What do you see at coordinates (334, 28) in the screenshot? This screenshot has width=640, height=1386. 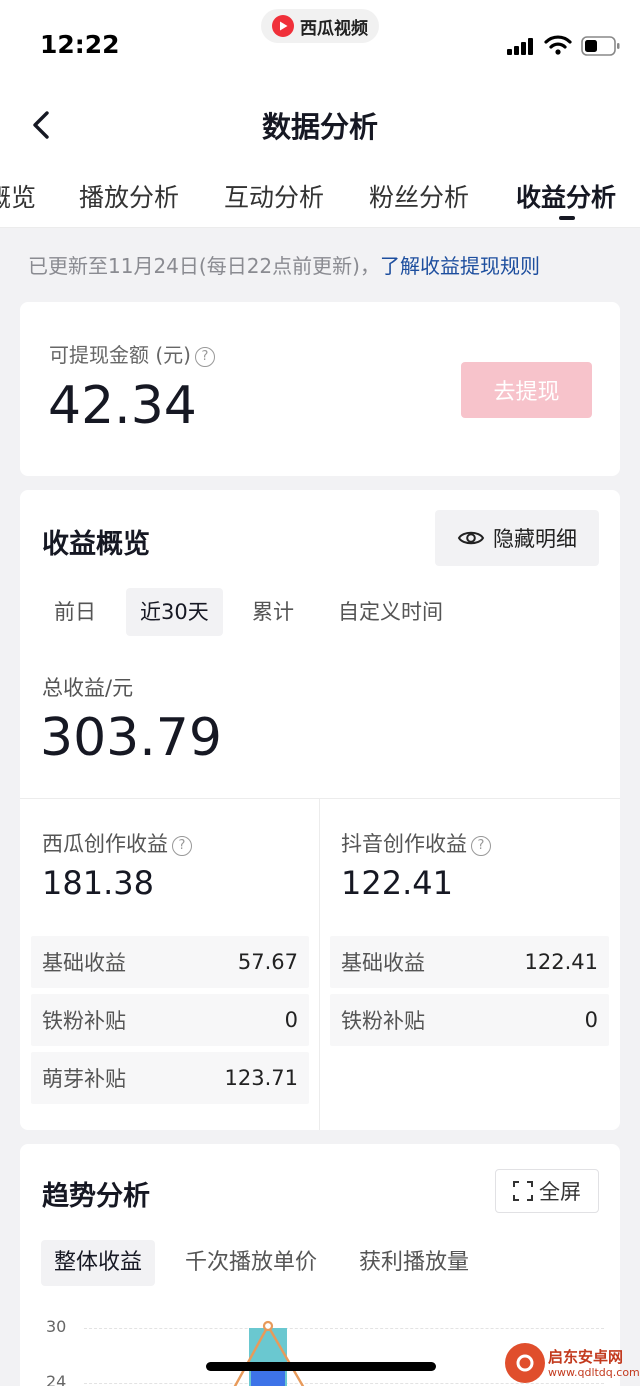 I see `app-pill-label: 西瓜视频` at bounding box center [334, 28].